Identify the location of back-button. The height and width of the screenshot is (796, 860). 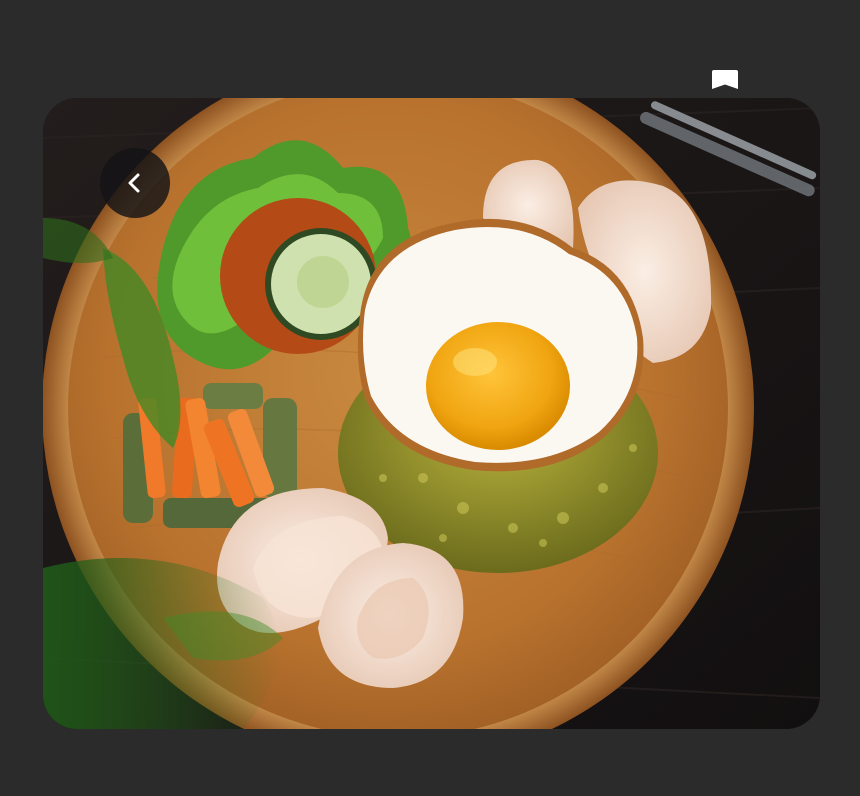
(135, 183).